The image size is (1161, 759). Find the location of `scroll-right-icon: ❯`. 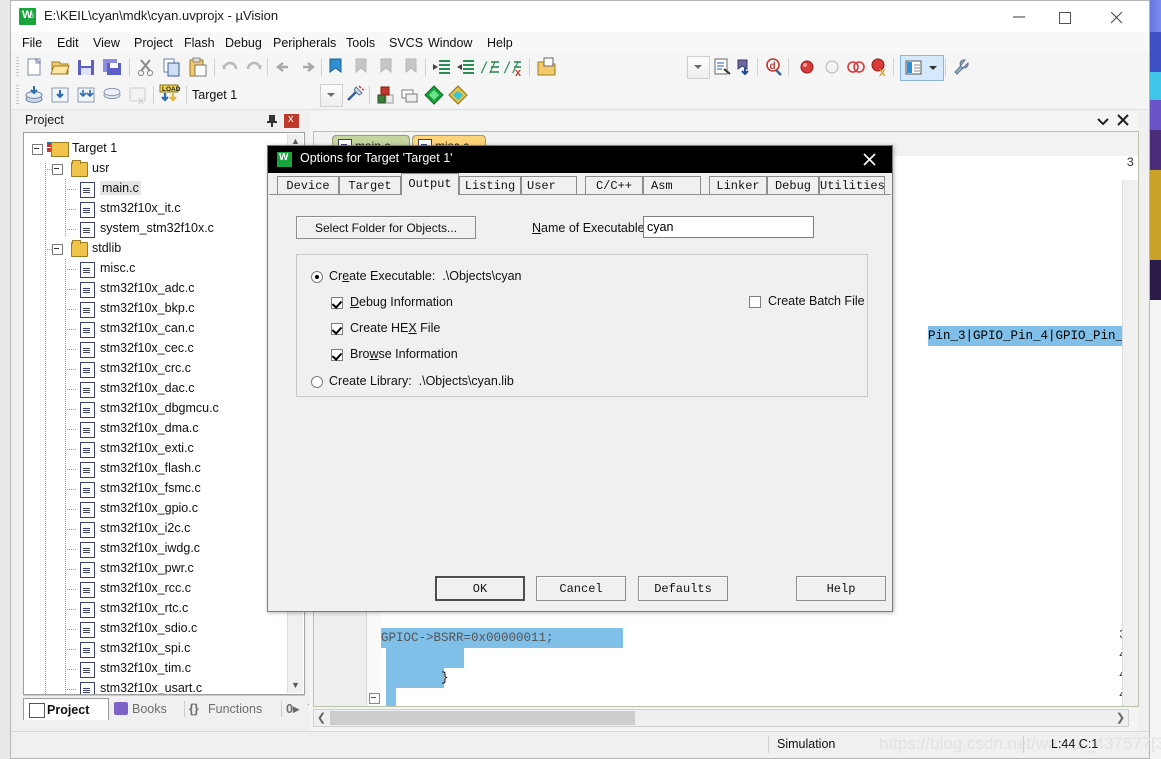

scroll-right-icon: ❯ is located at coordinates (1120, 718).